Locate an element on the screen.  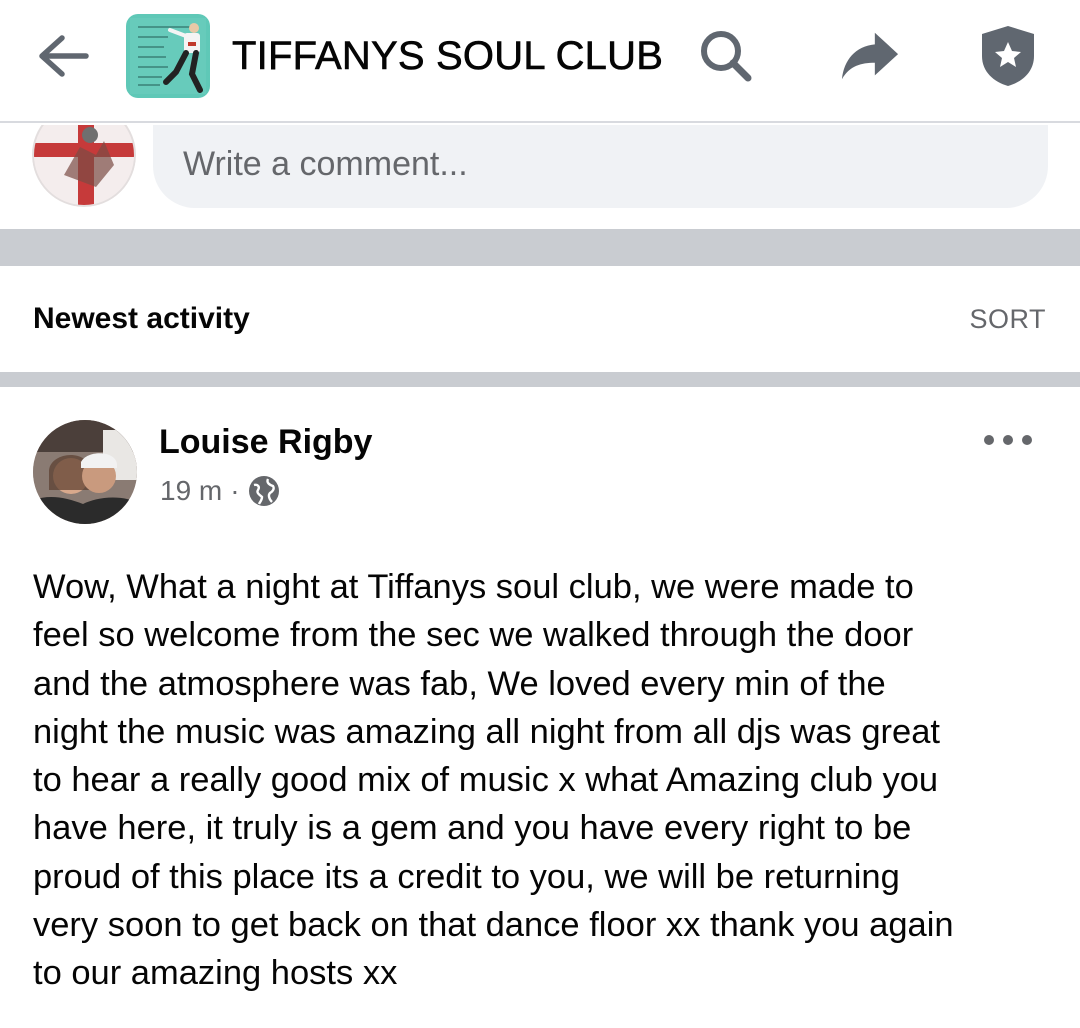
sort-title: Newest activity is located at coordinates (141, 318).